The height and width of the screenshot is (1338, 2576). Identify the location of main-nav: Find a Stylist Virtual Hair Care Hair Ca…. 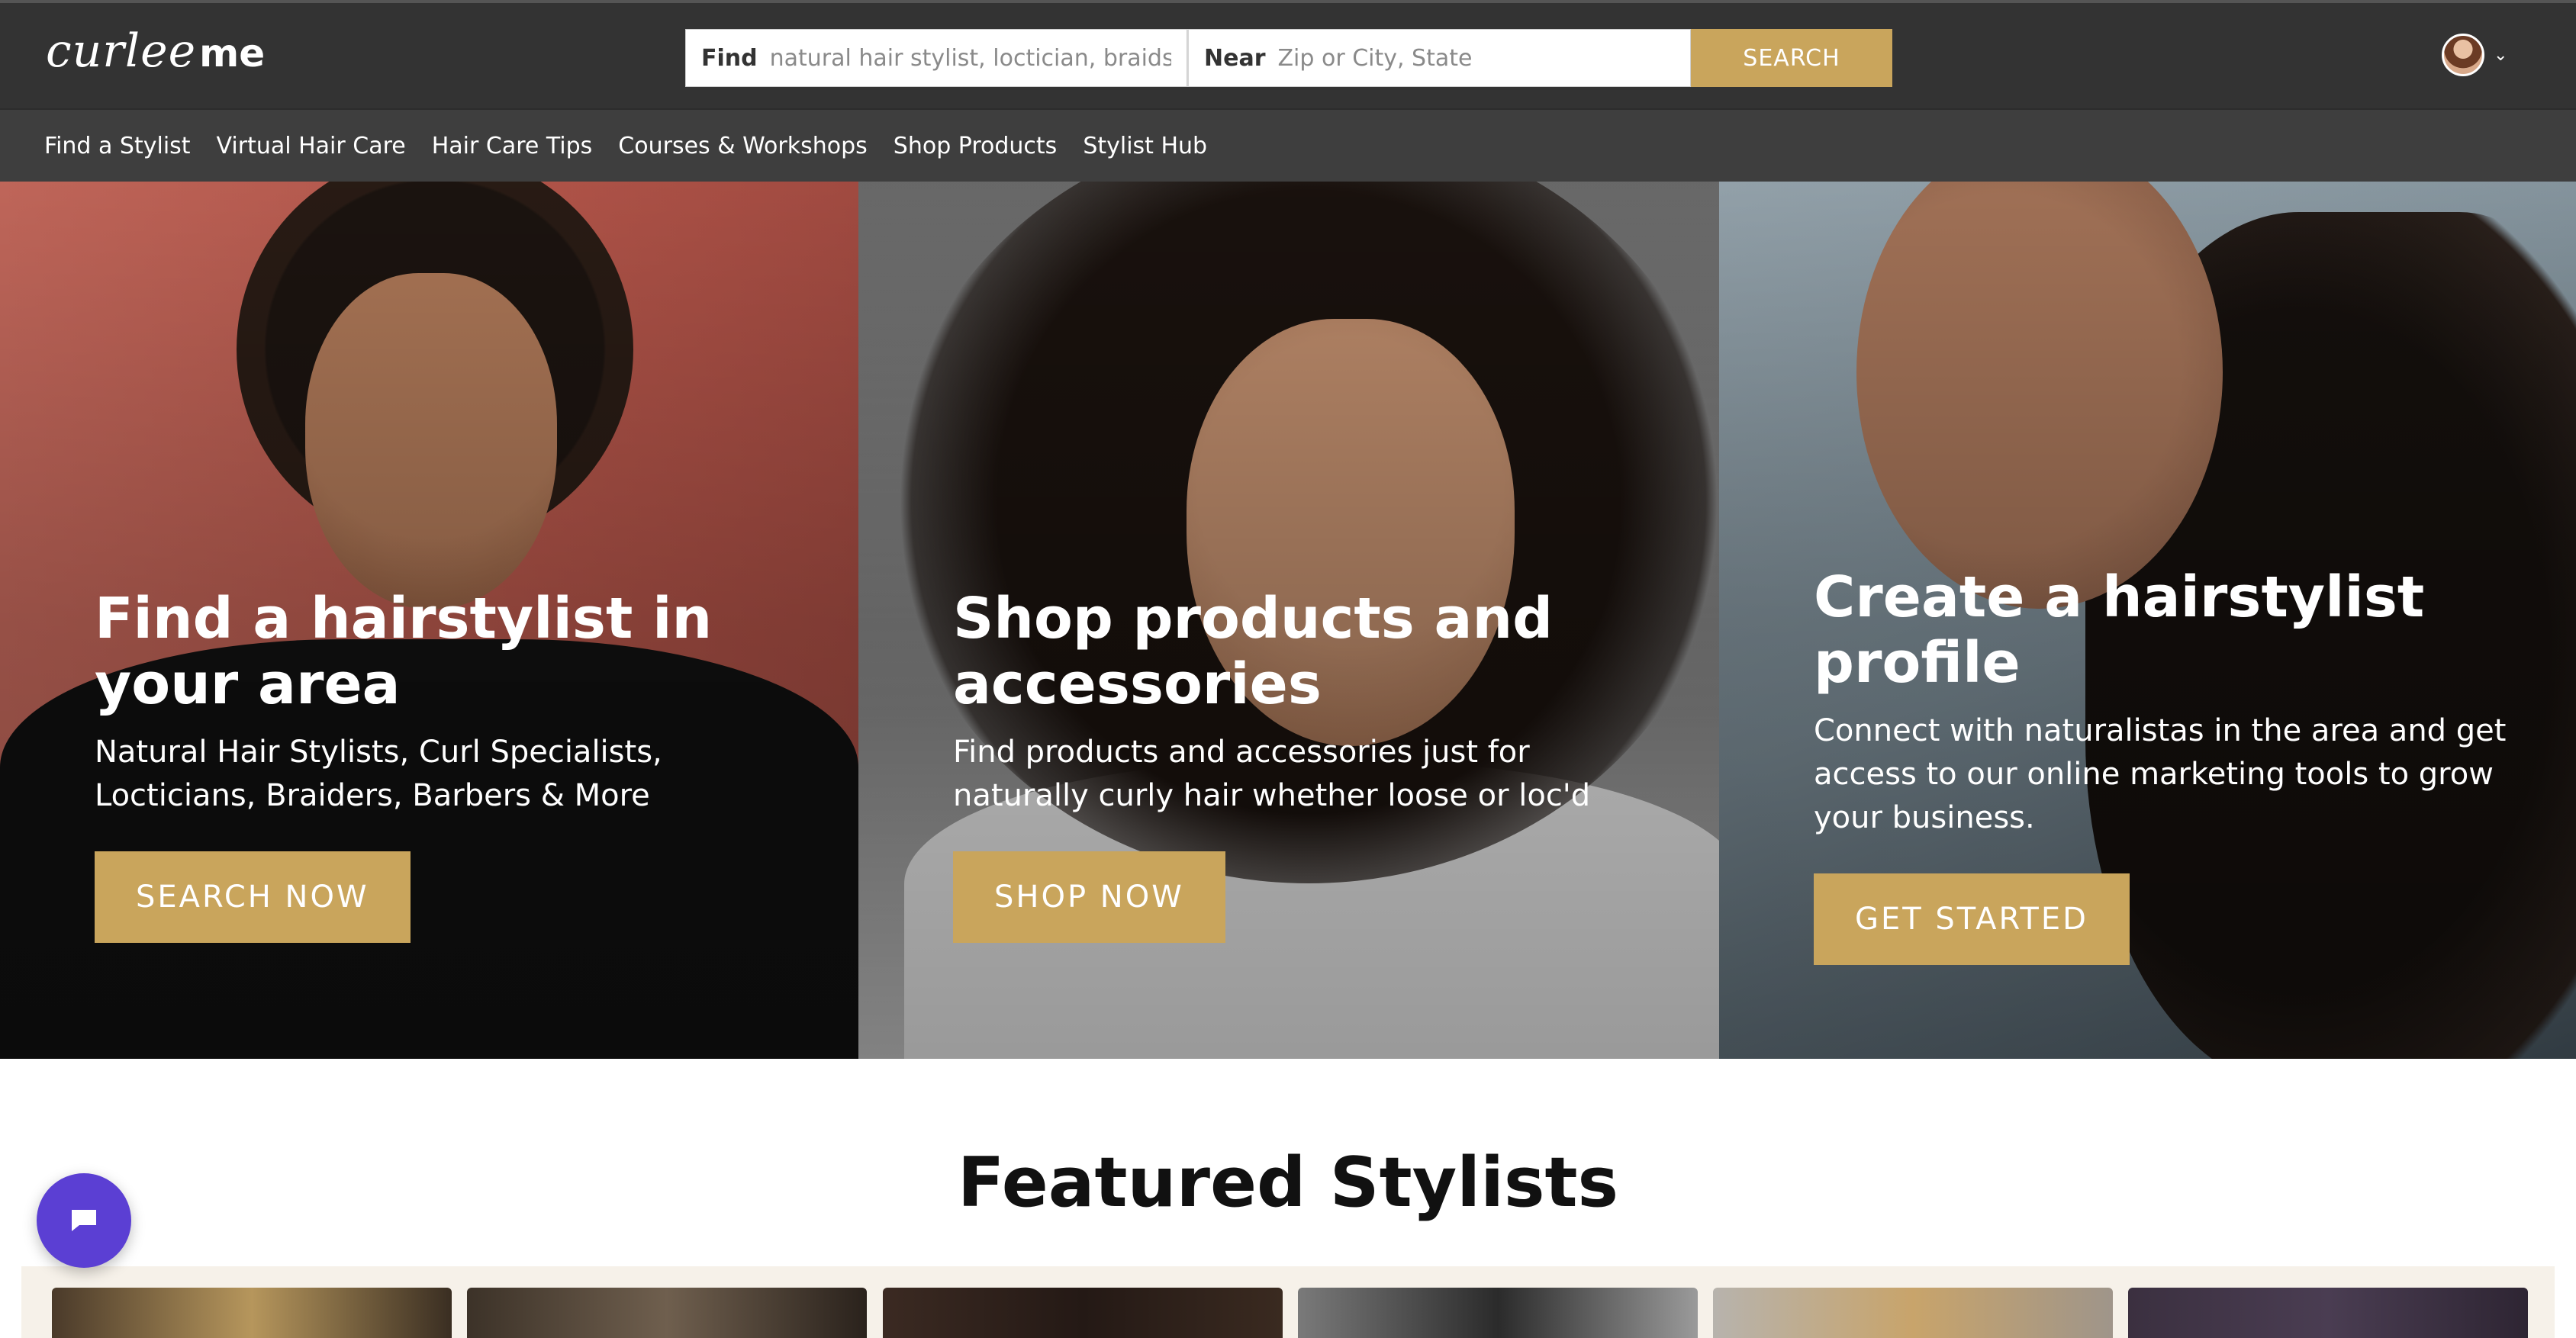
(1288, 145).